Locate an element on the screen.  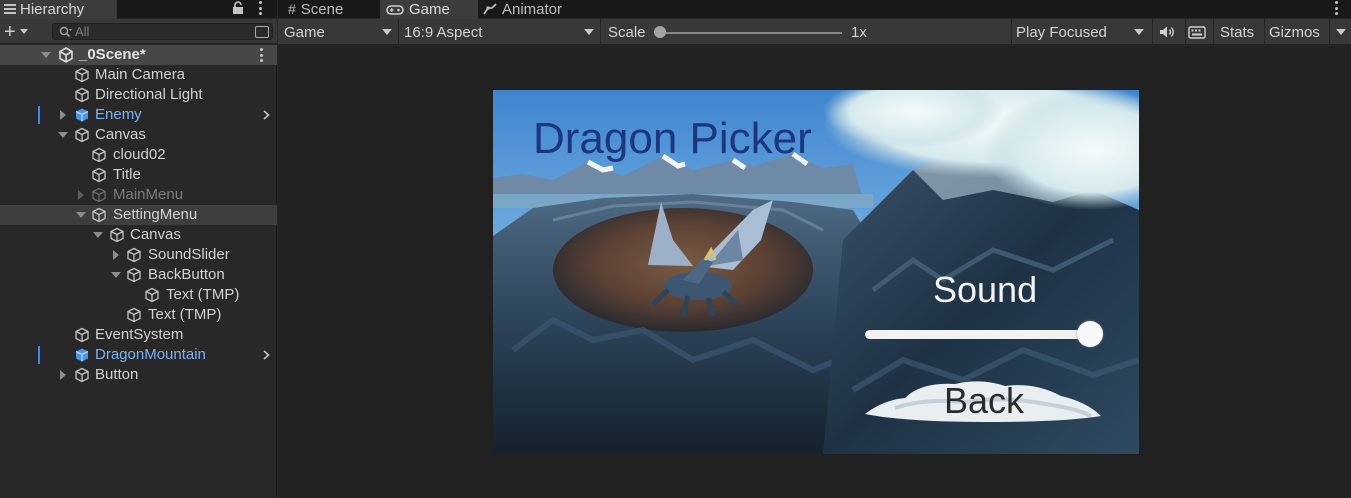
item-label: cloud02 is located at coordinates (139, 154).